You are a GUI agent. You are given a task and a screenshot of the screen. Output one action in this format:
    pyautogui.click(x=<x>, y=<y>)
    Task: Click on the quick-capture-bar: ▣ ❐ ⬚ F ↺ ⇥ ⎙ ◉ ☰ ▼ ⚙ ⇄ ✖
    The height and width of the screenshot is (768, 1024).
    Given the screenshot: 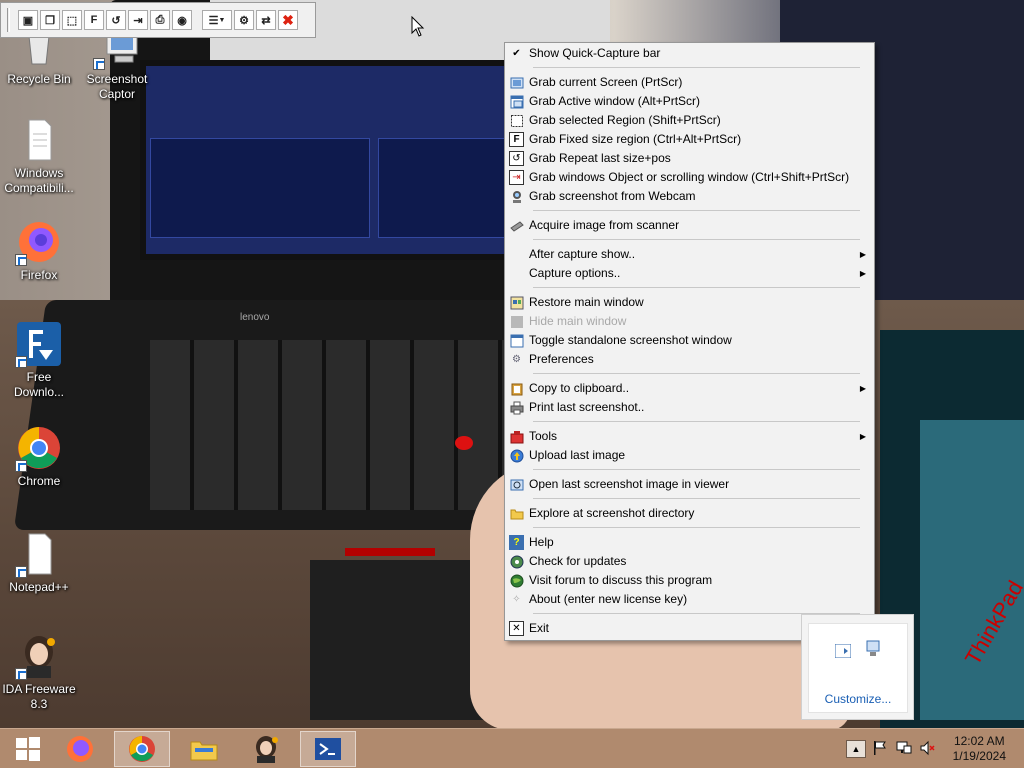 What is the action you would take?
    pyautogui.click(x=158, y=20)
    